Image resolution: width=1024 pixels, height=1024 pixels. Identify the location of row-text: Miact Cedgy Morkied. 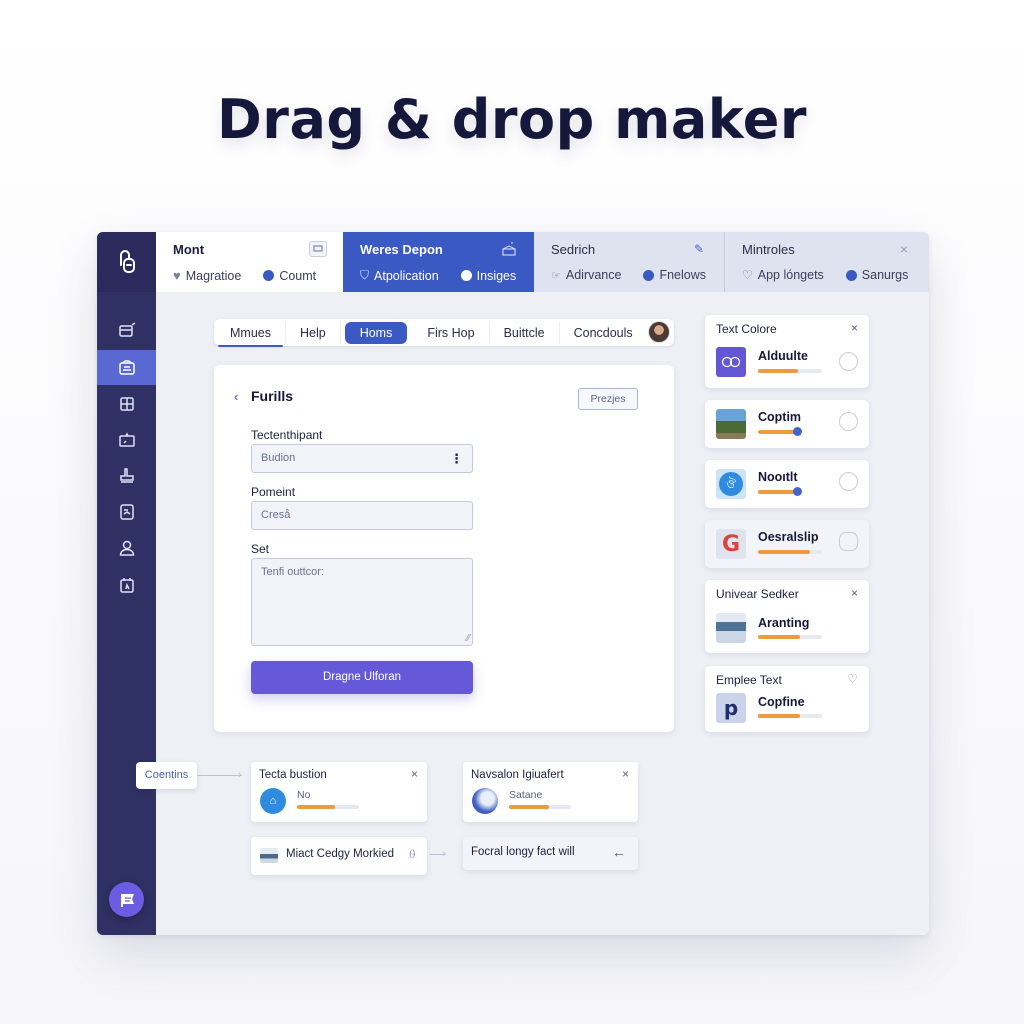
(340, 854).